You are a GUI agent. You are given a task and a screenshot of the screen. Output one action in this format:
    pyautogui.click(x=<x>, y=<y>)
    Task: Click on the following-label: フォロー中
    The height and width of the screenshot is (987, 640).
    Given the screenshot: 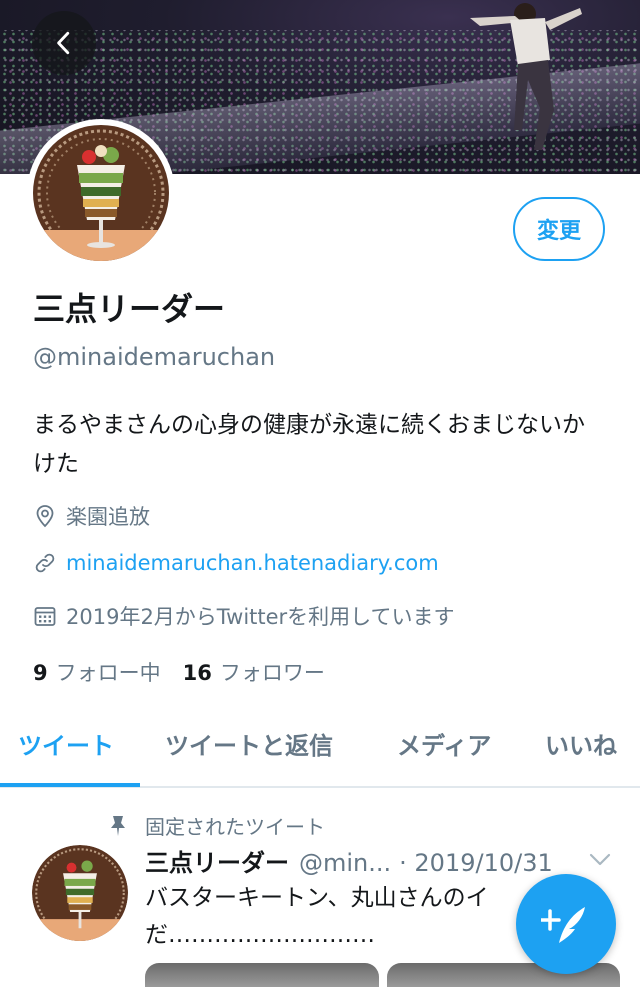 What is the action you would take?
    pyautogui.click(x=108, y=672)
    